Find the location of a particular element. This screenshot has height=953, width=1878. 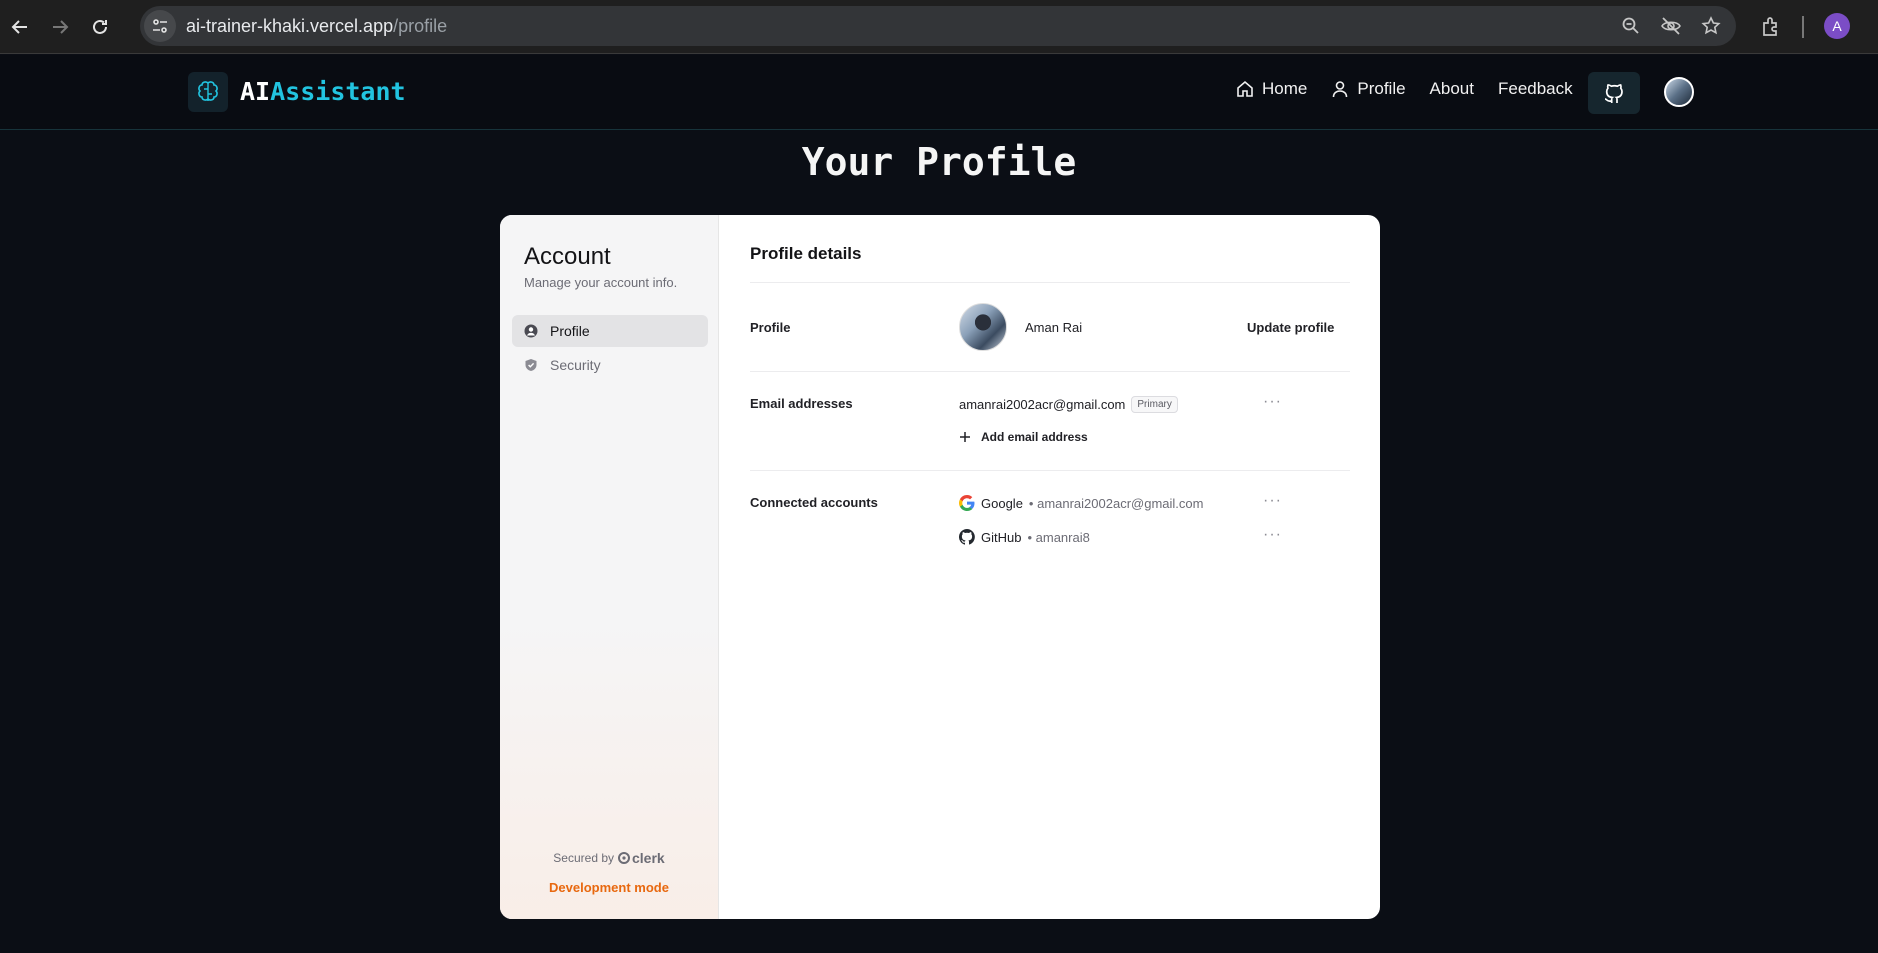

sidebar-gradient is located at coordinates (609, 769).